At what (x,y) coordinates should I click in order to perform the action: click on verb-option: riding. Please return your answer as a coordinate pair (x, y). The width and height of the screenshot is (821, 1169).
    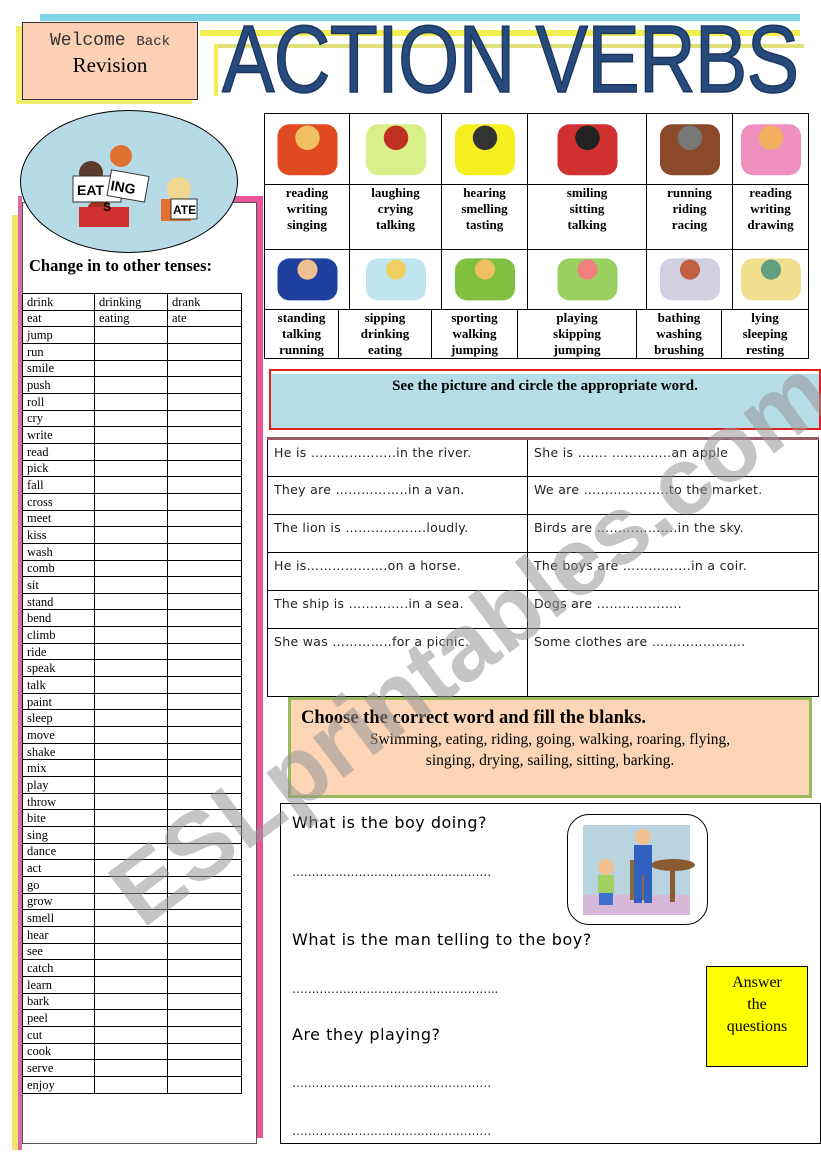
    Looking at the image, I should click on (689, 209).